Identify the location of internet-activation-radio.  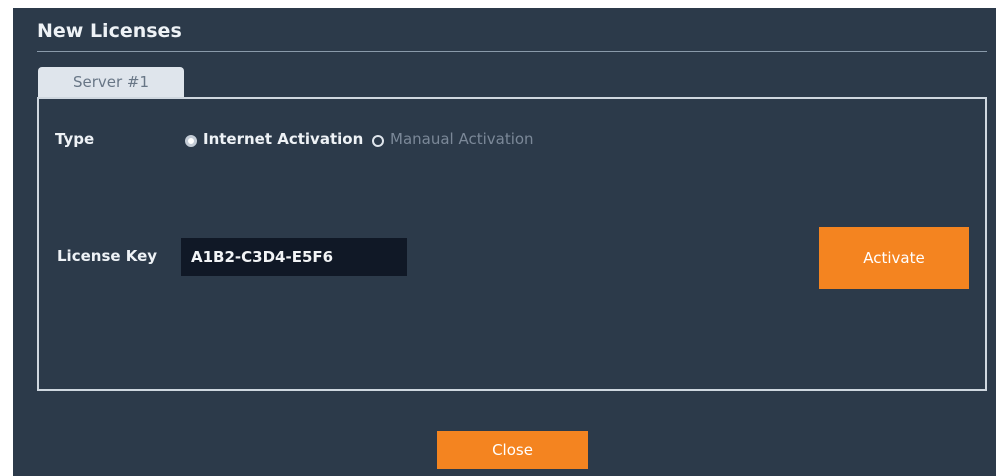
(191, 141).